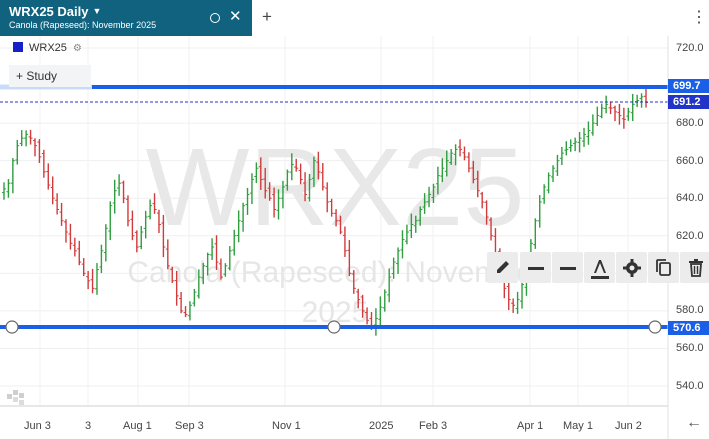  What do you see at coordinates (433, 426) in the screenshot?
I see `time-axis-label: Feb 3` at bounding box center [433, 426].